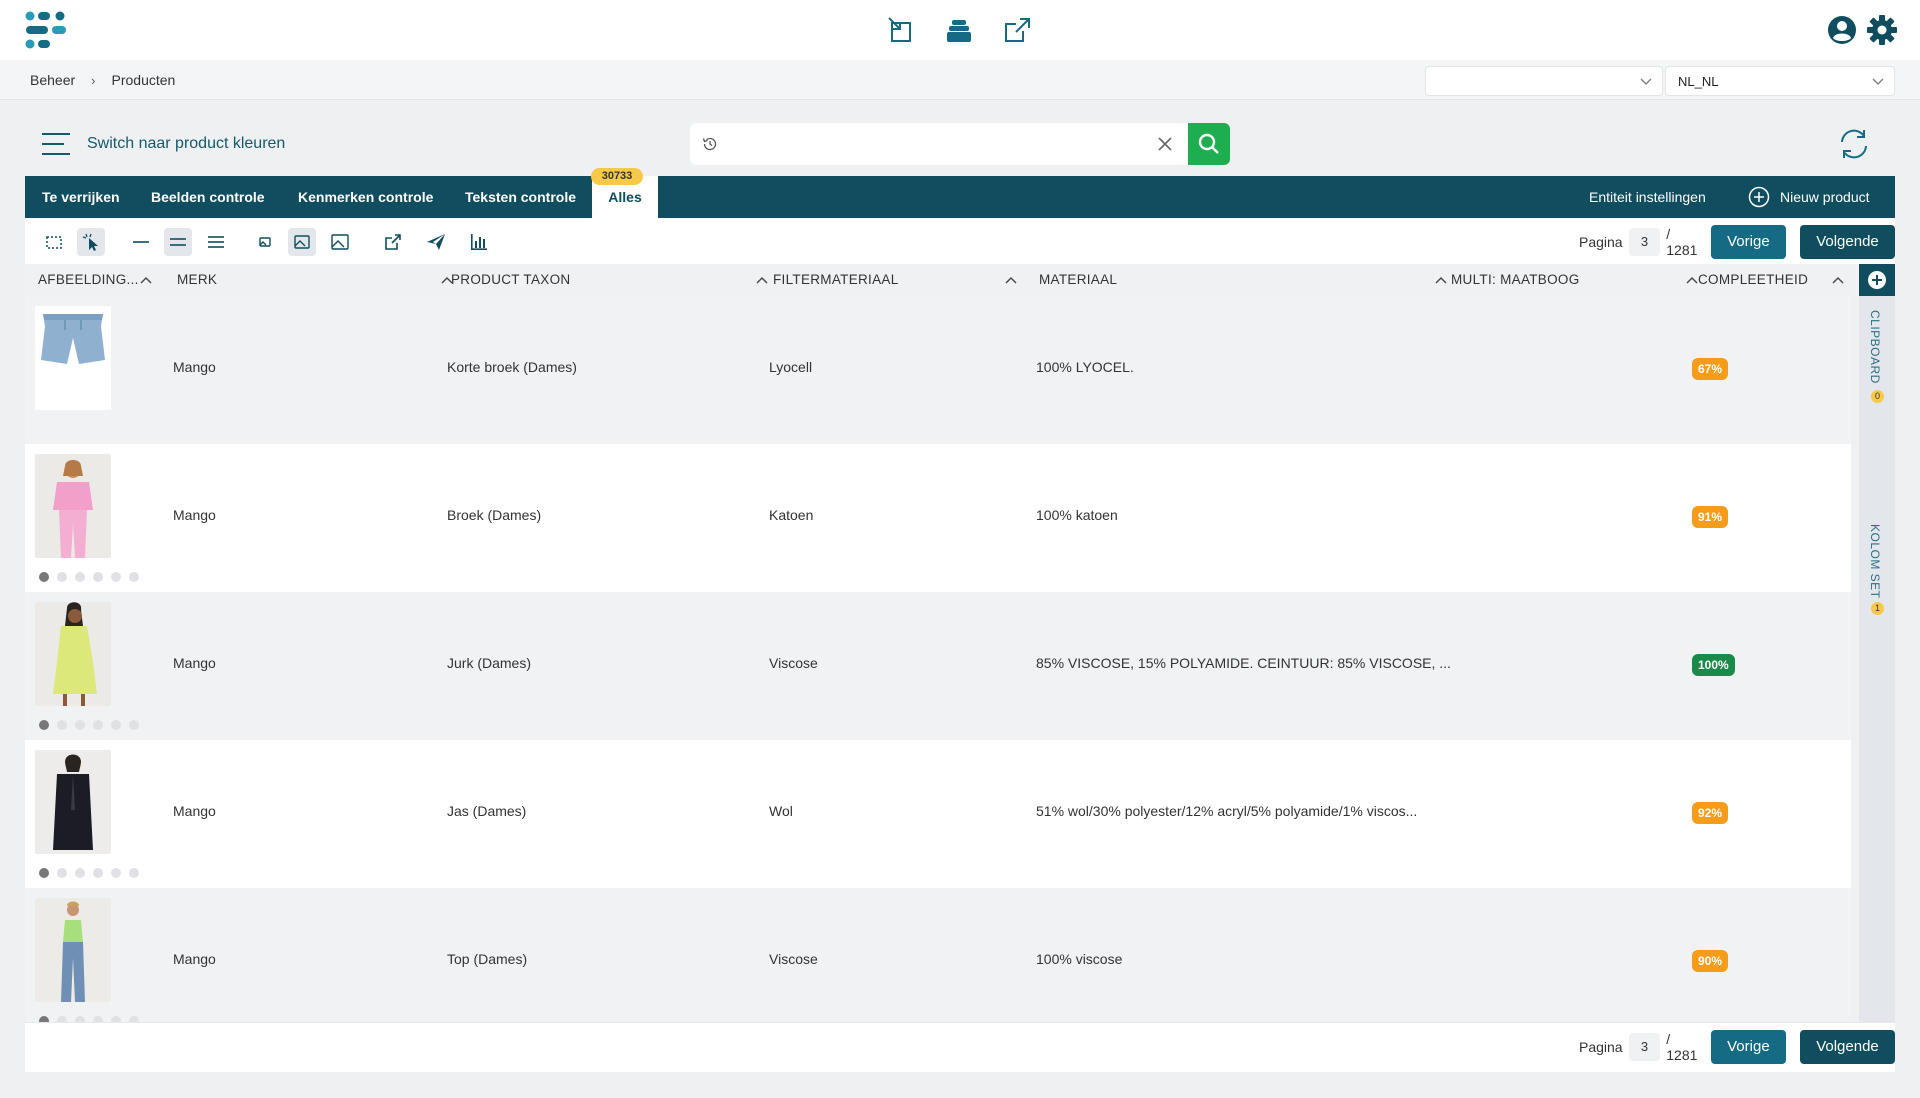 This screenshot has width=1920, height=1098. What do you see at coordinates (81, 197) in the screenshot?
I see `tab-te-verrijken: Te verrijken` at bounding box center [81, 197].